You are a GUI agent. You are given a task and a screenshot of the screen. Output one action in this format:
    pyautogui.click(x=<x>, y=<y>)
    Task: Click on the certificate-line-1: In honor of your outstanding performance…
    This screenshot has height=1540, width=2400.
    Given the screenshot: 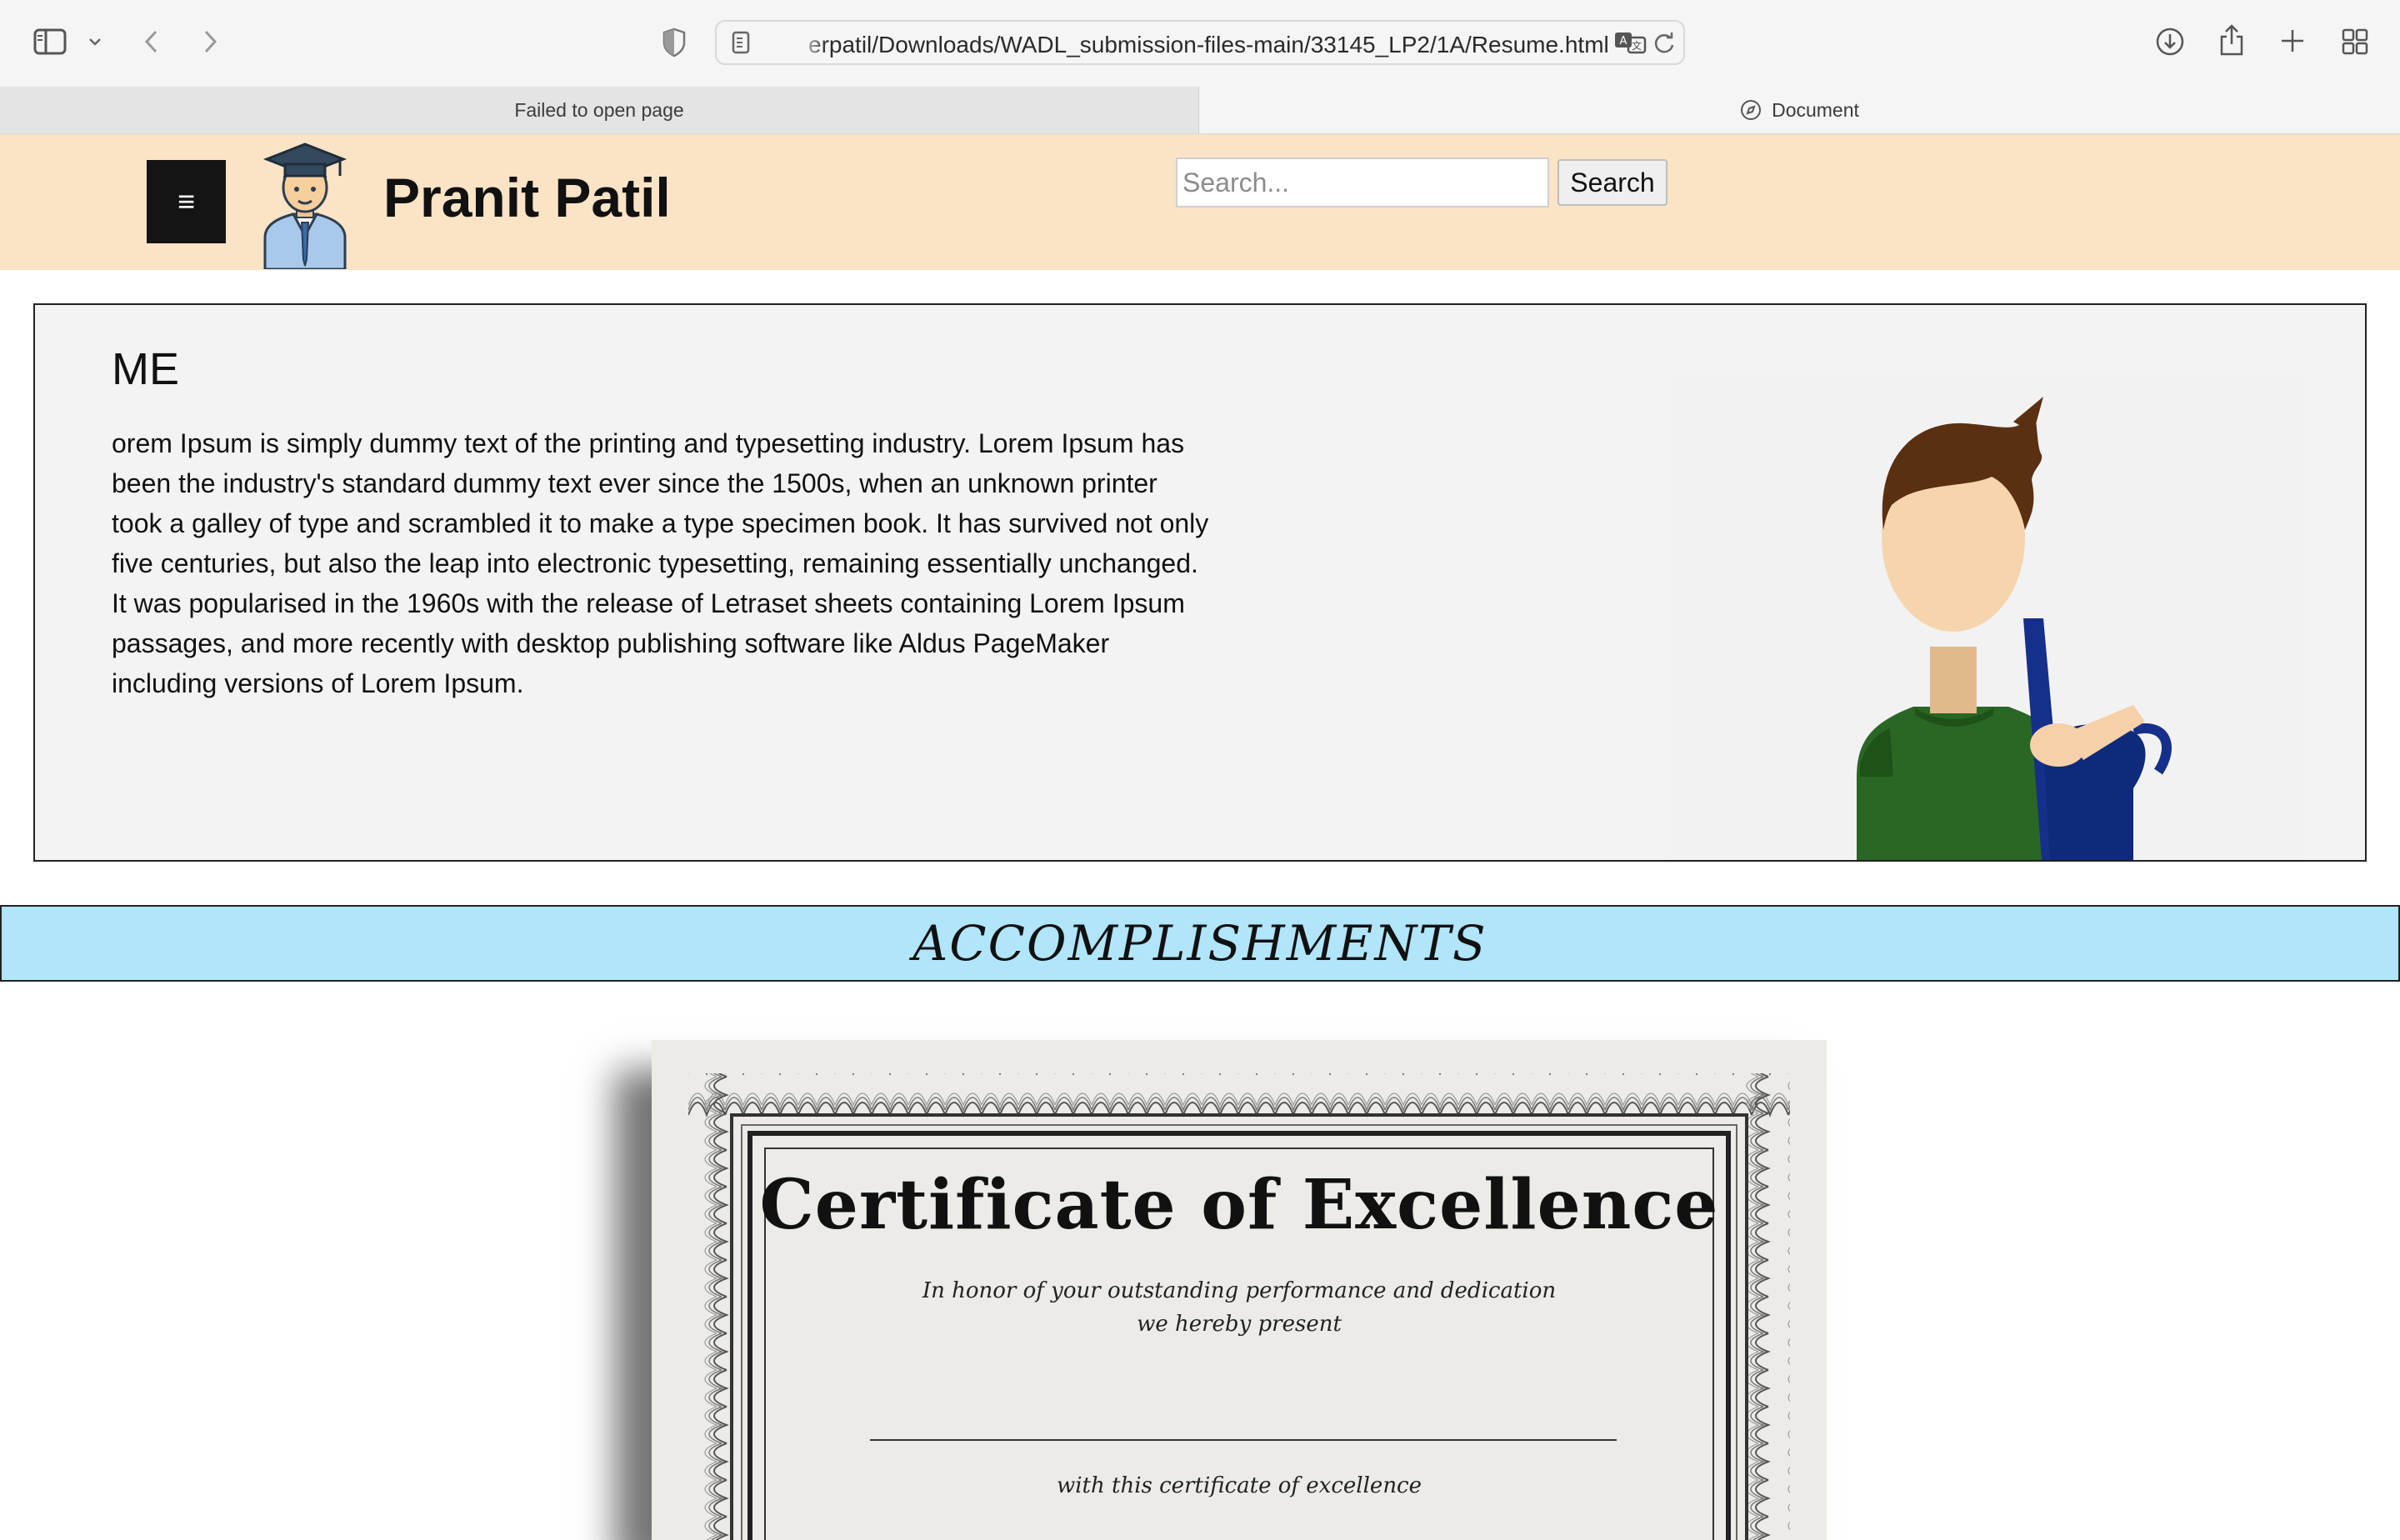 What is the action you would take?
    pyautogui.click(x=1239, y=1290)
    